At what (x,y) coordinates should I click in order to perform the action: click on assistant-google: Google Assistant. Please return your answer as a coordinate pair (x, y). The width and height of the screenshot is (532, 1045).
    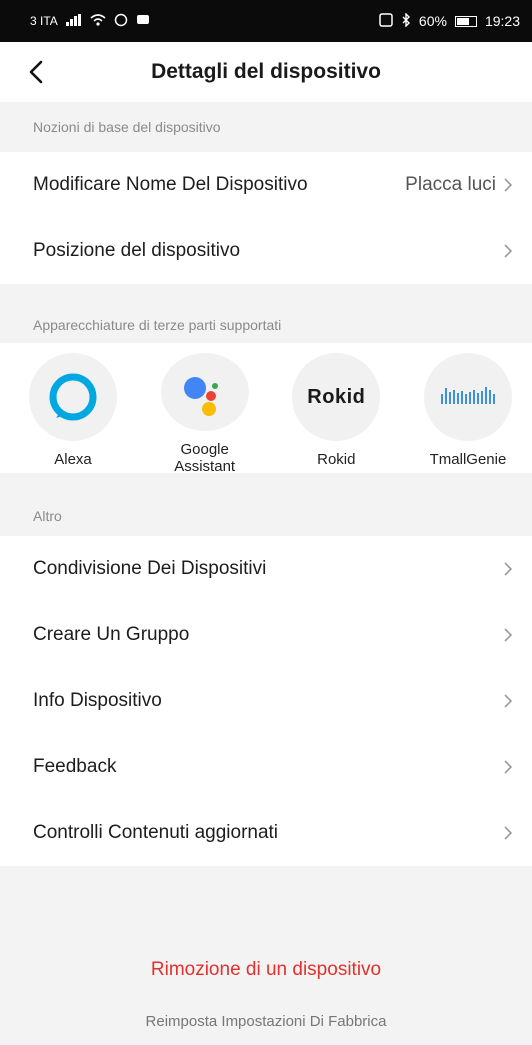
    Looking at the image, I should click on (205, 414).